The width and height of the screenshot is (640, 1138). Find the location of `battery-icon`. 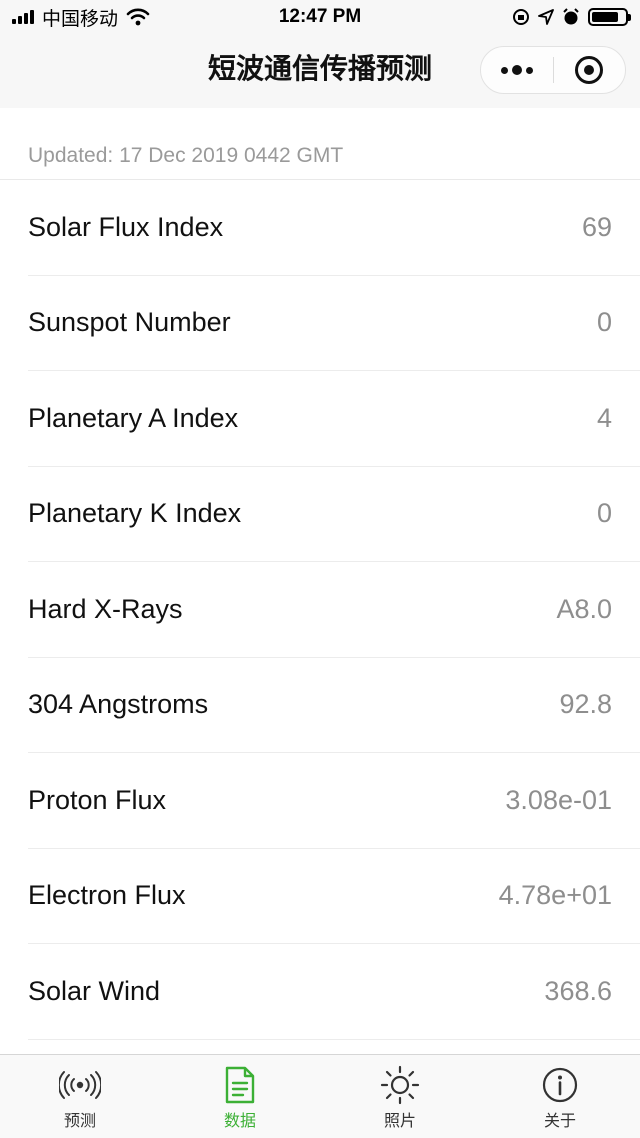

battery-icon is located at coordinates (609, 17).